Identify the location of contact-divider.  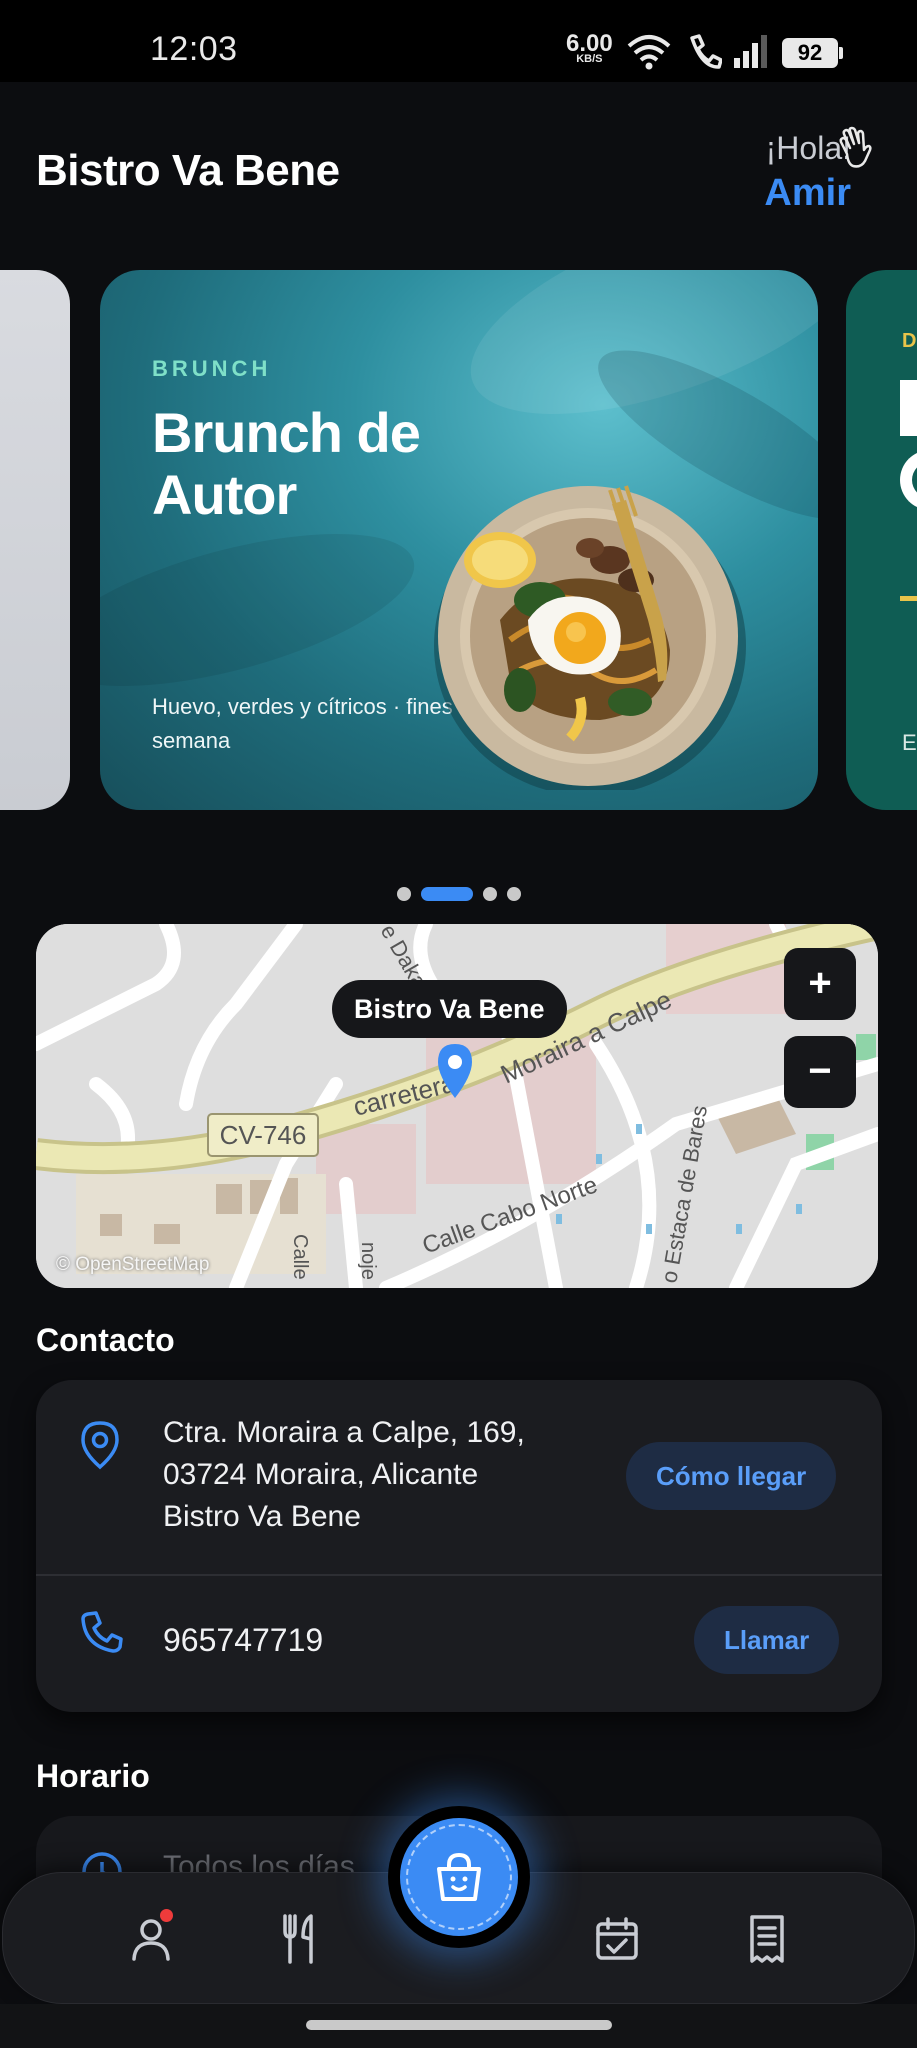
(459, 1575).